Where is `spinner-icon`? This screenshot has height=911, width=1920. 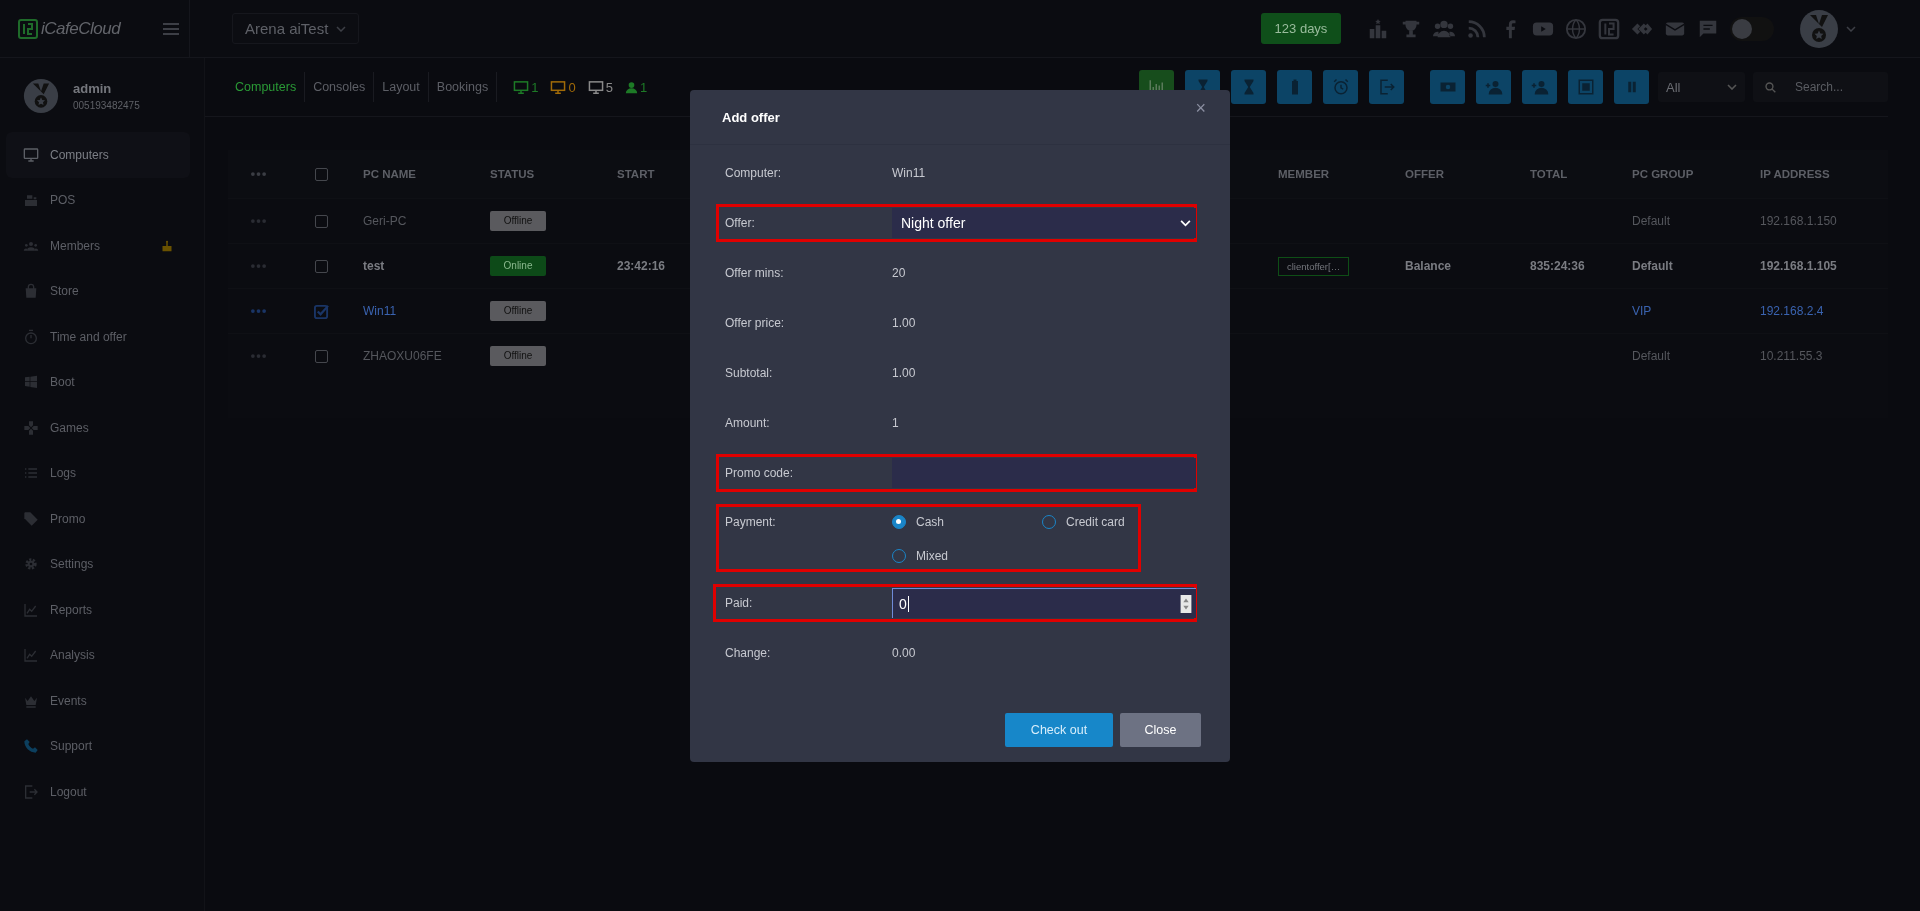
spinner-icon is located at coordinates (1186, 603).